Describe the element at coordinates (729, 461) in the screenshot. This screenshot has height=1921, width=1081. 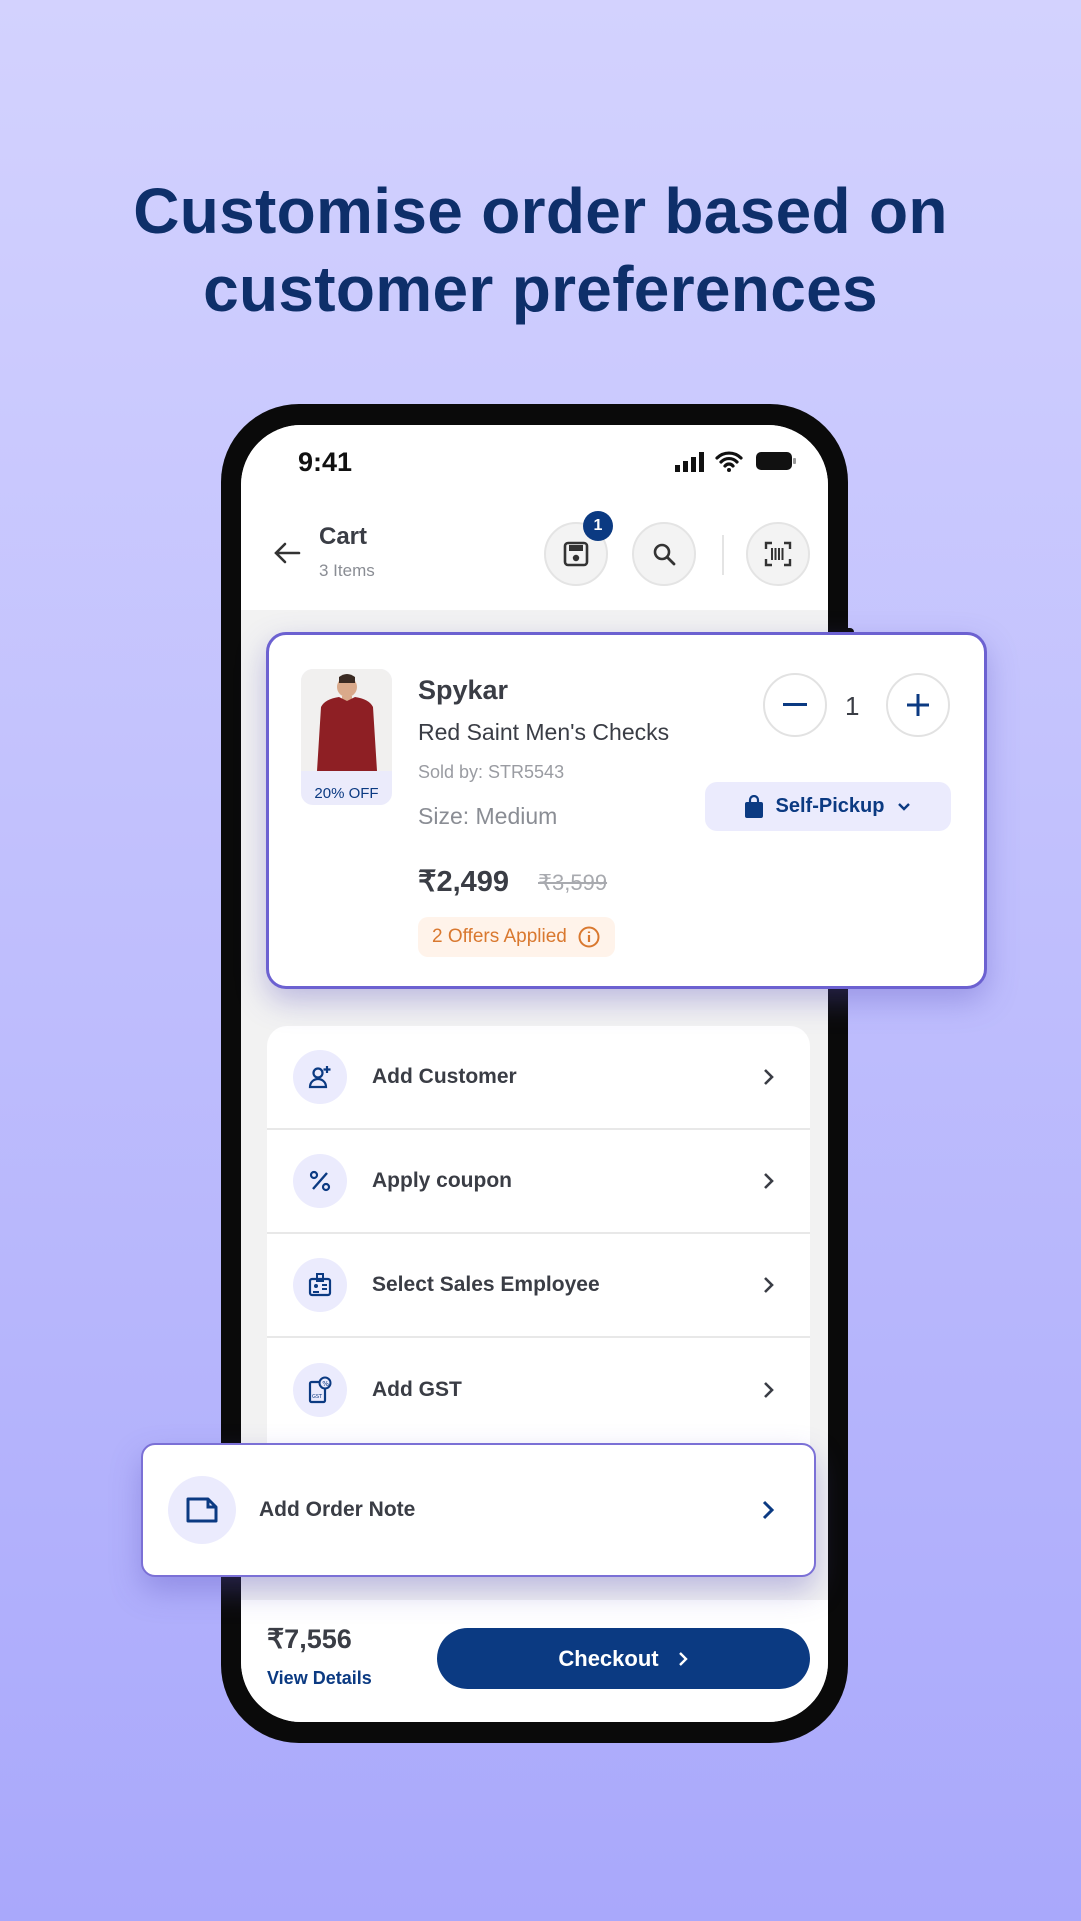
I see `wifi-icon` at that location.